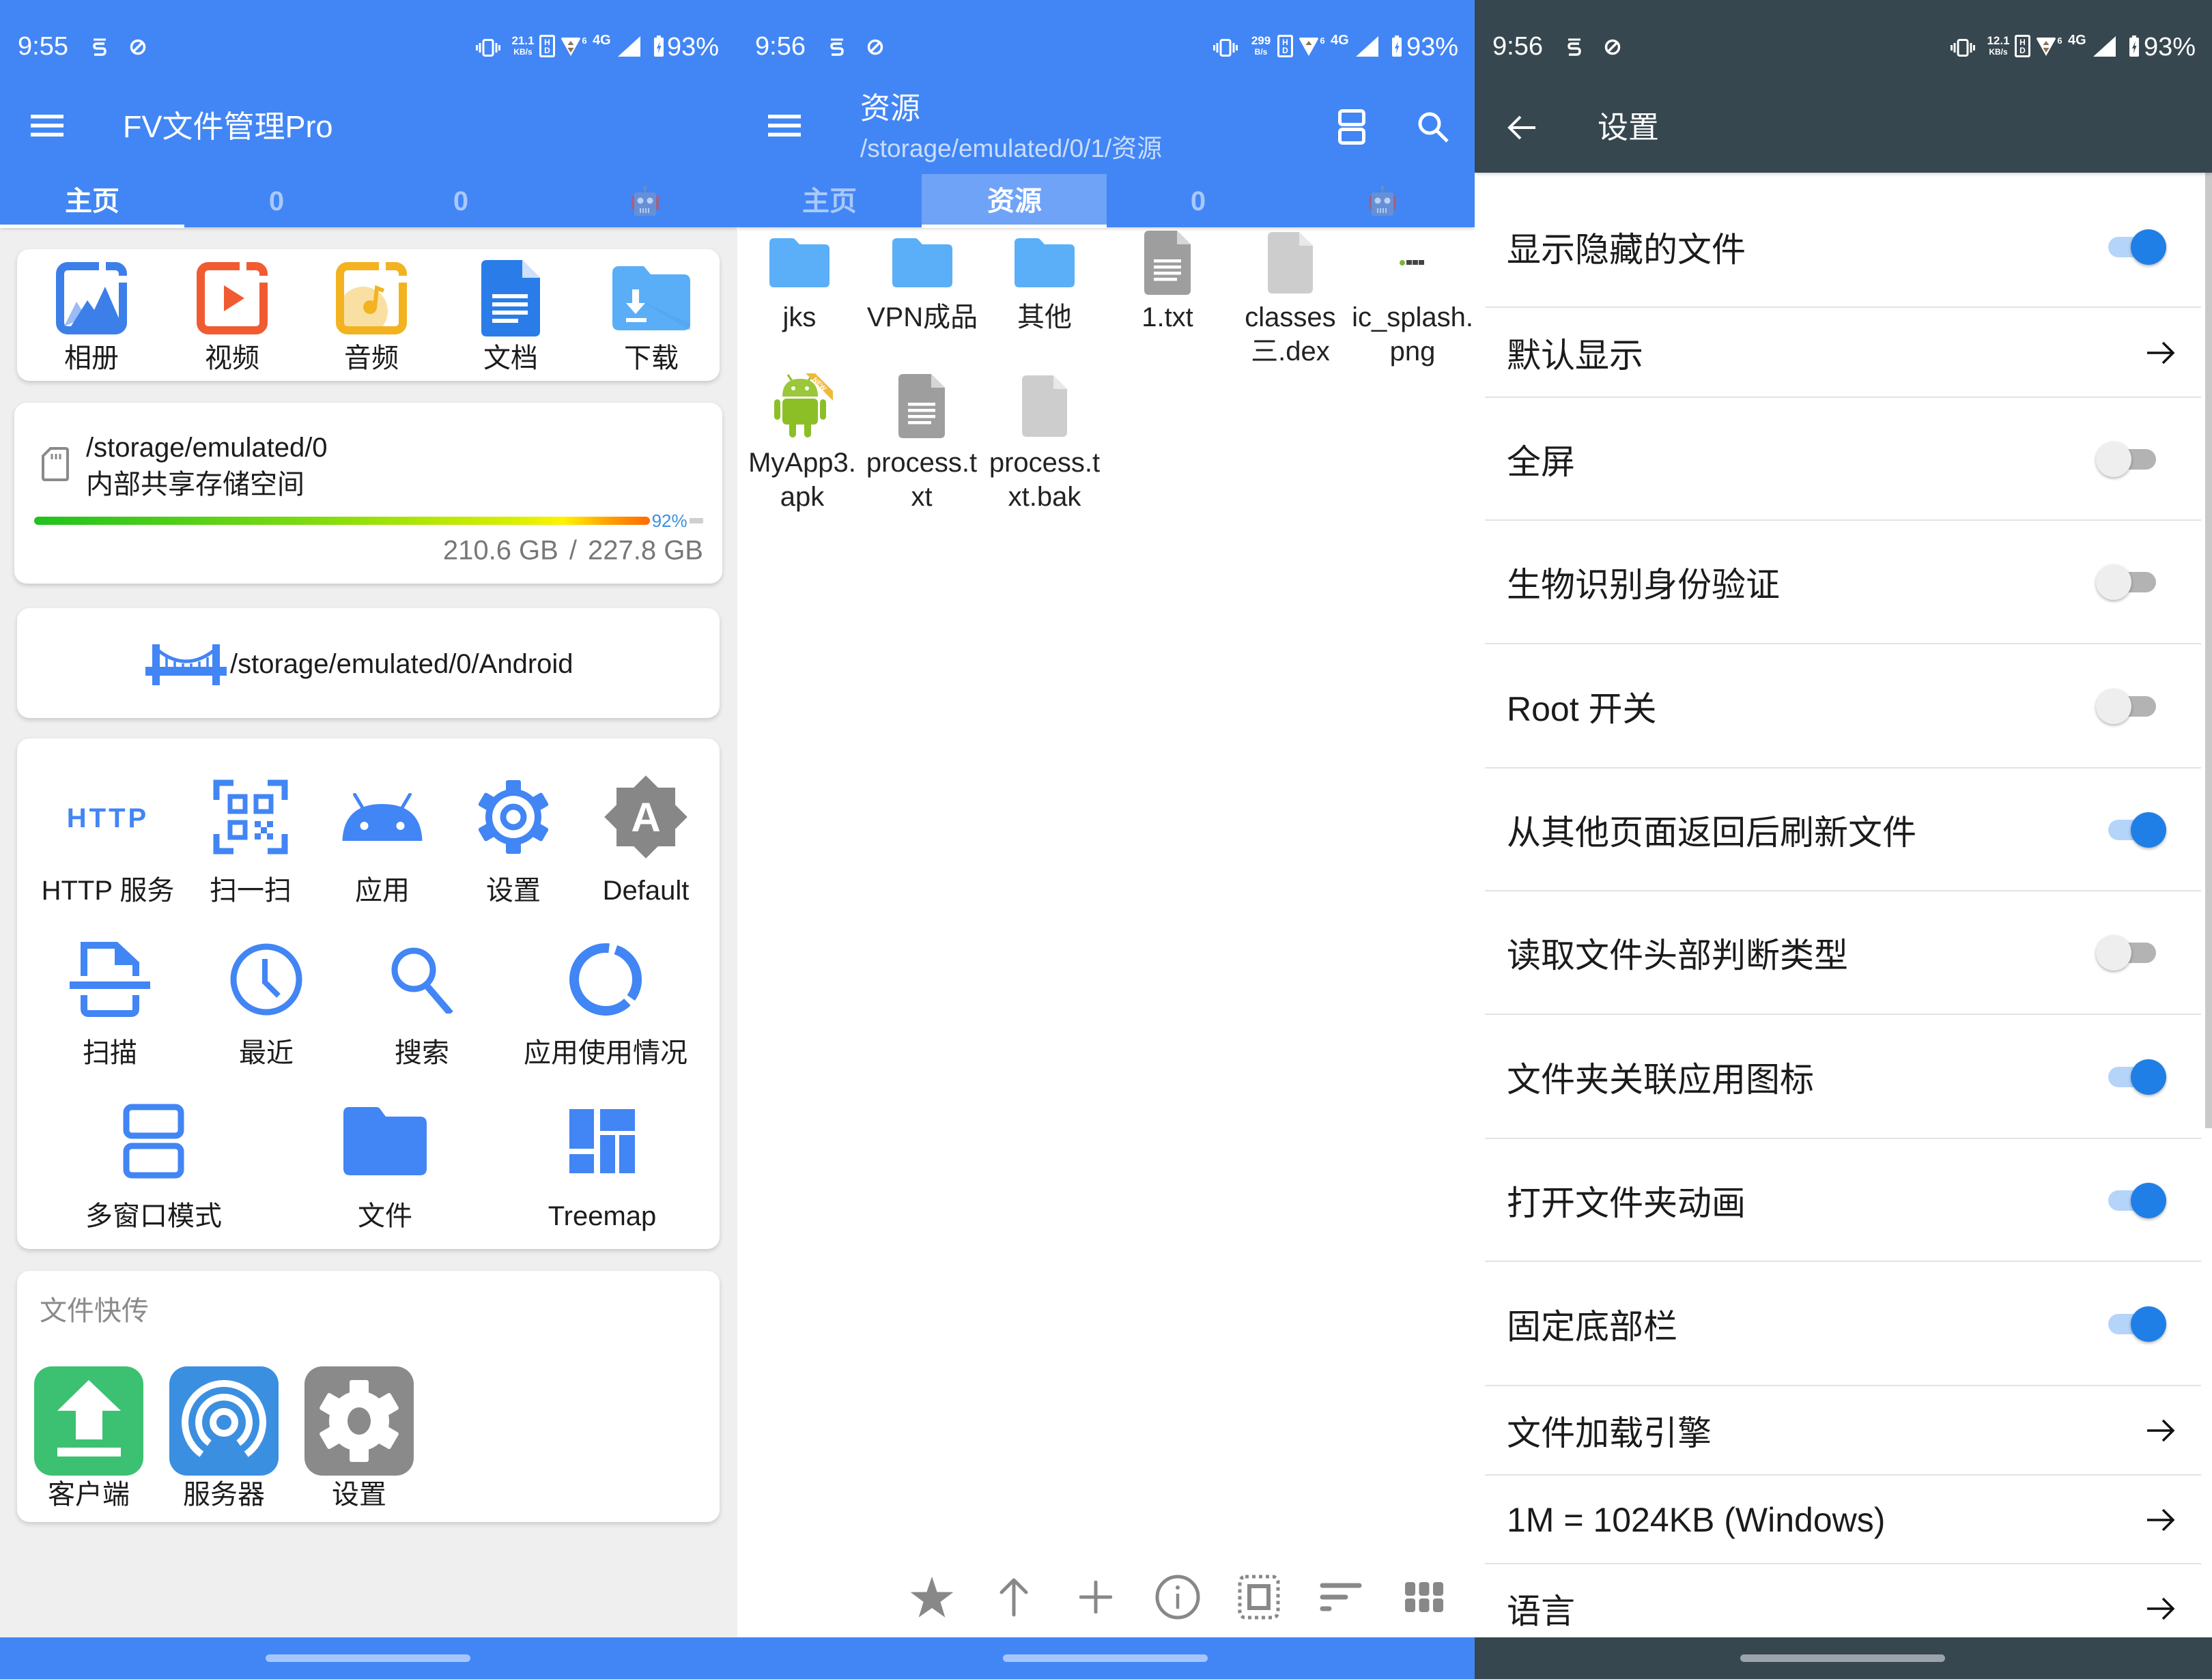 This screenshot has width=2212, height=1679. What do you see at coordinates (799, 310) in the screenshot?
I see `file-item-folder: jks` at bounding box center [799, 310].